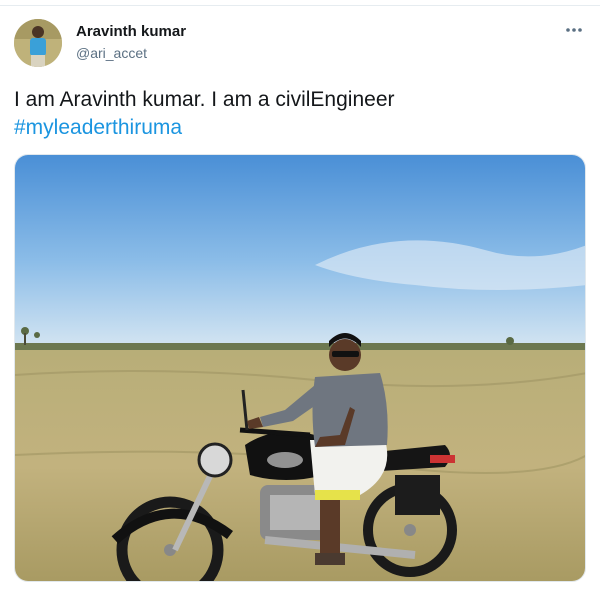 The height and width of the screenshot is (600, 600). I want to click on more-options-button, so click(574, 30).